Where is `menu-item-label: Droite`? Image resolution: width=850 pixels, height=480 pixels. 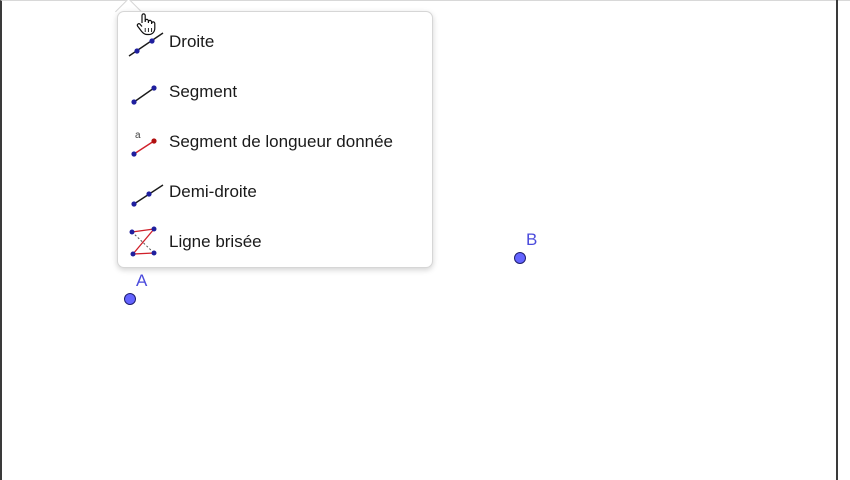
menu-item-label: Droite is located at coordinates (192, 41).